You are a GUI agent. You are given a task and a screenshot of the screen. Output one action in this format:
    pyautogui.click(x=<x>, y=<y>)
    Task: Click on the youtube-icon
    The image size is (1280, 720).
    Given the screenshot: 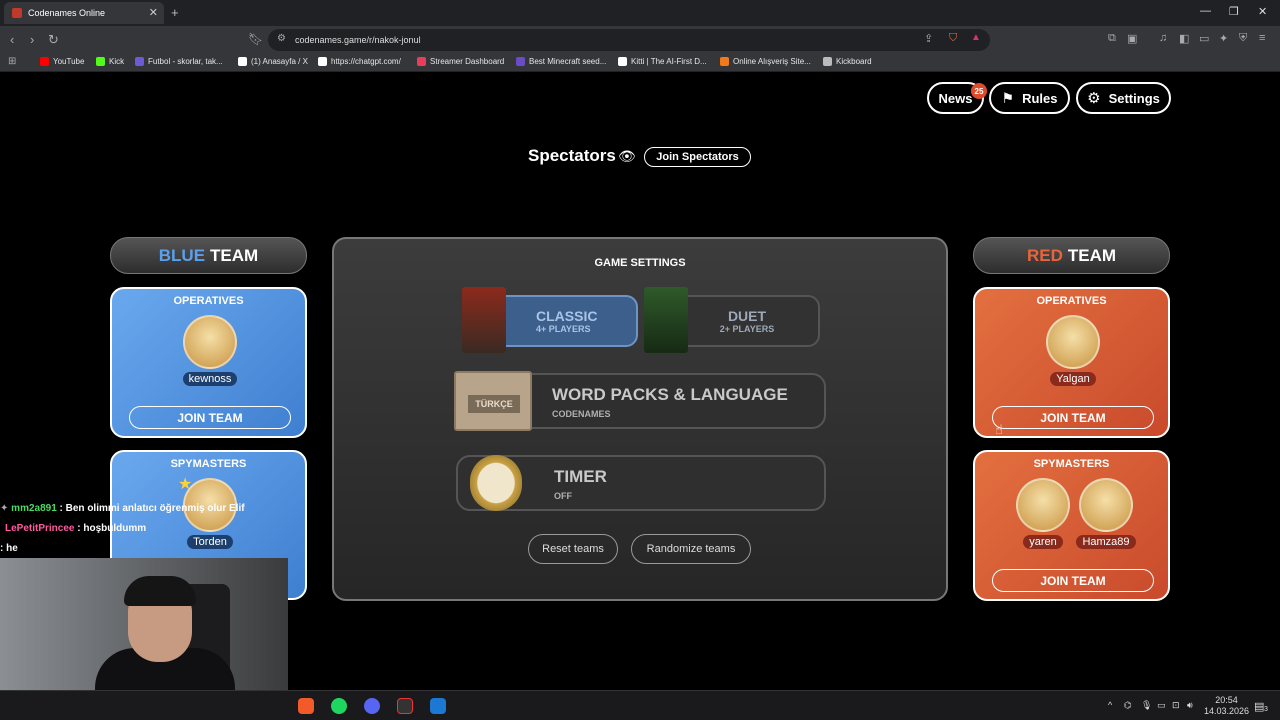 What is the action you would take?
    pyautogui.click(x=44, y=61)
    